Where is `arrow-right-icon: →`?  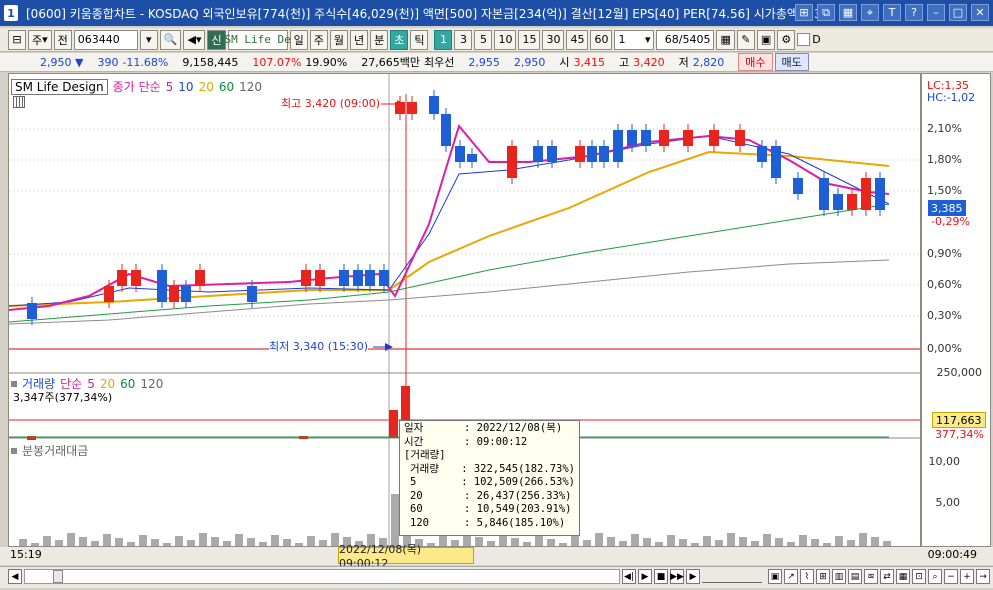
arrow-right-icon: → is located at coordinates (983, 576).